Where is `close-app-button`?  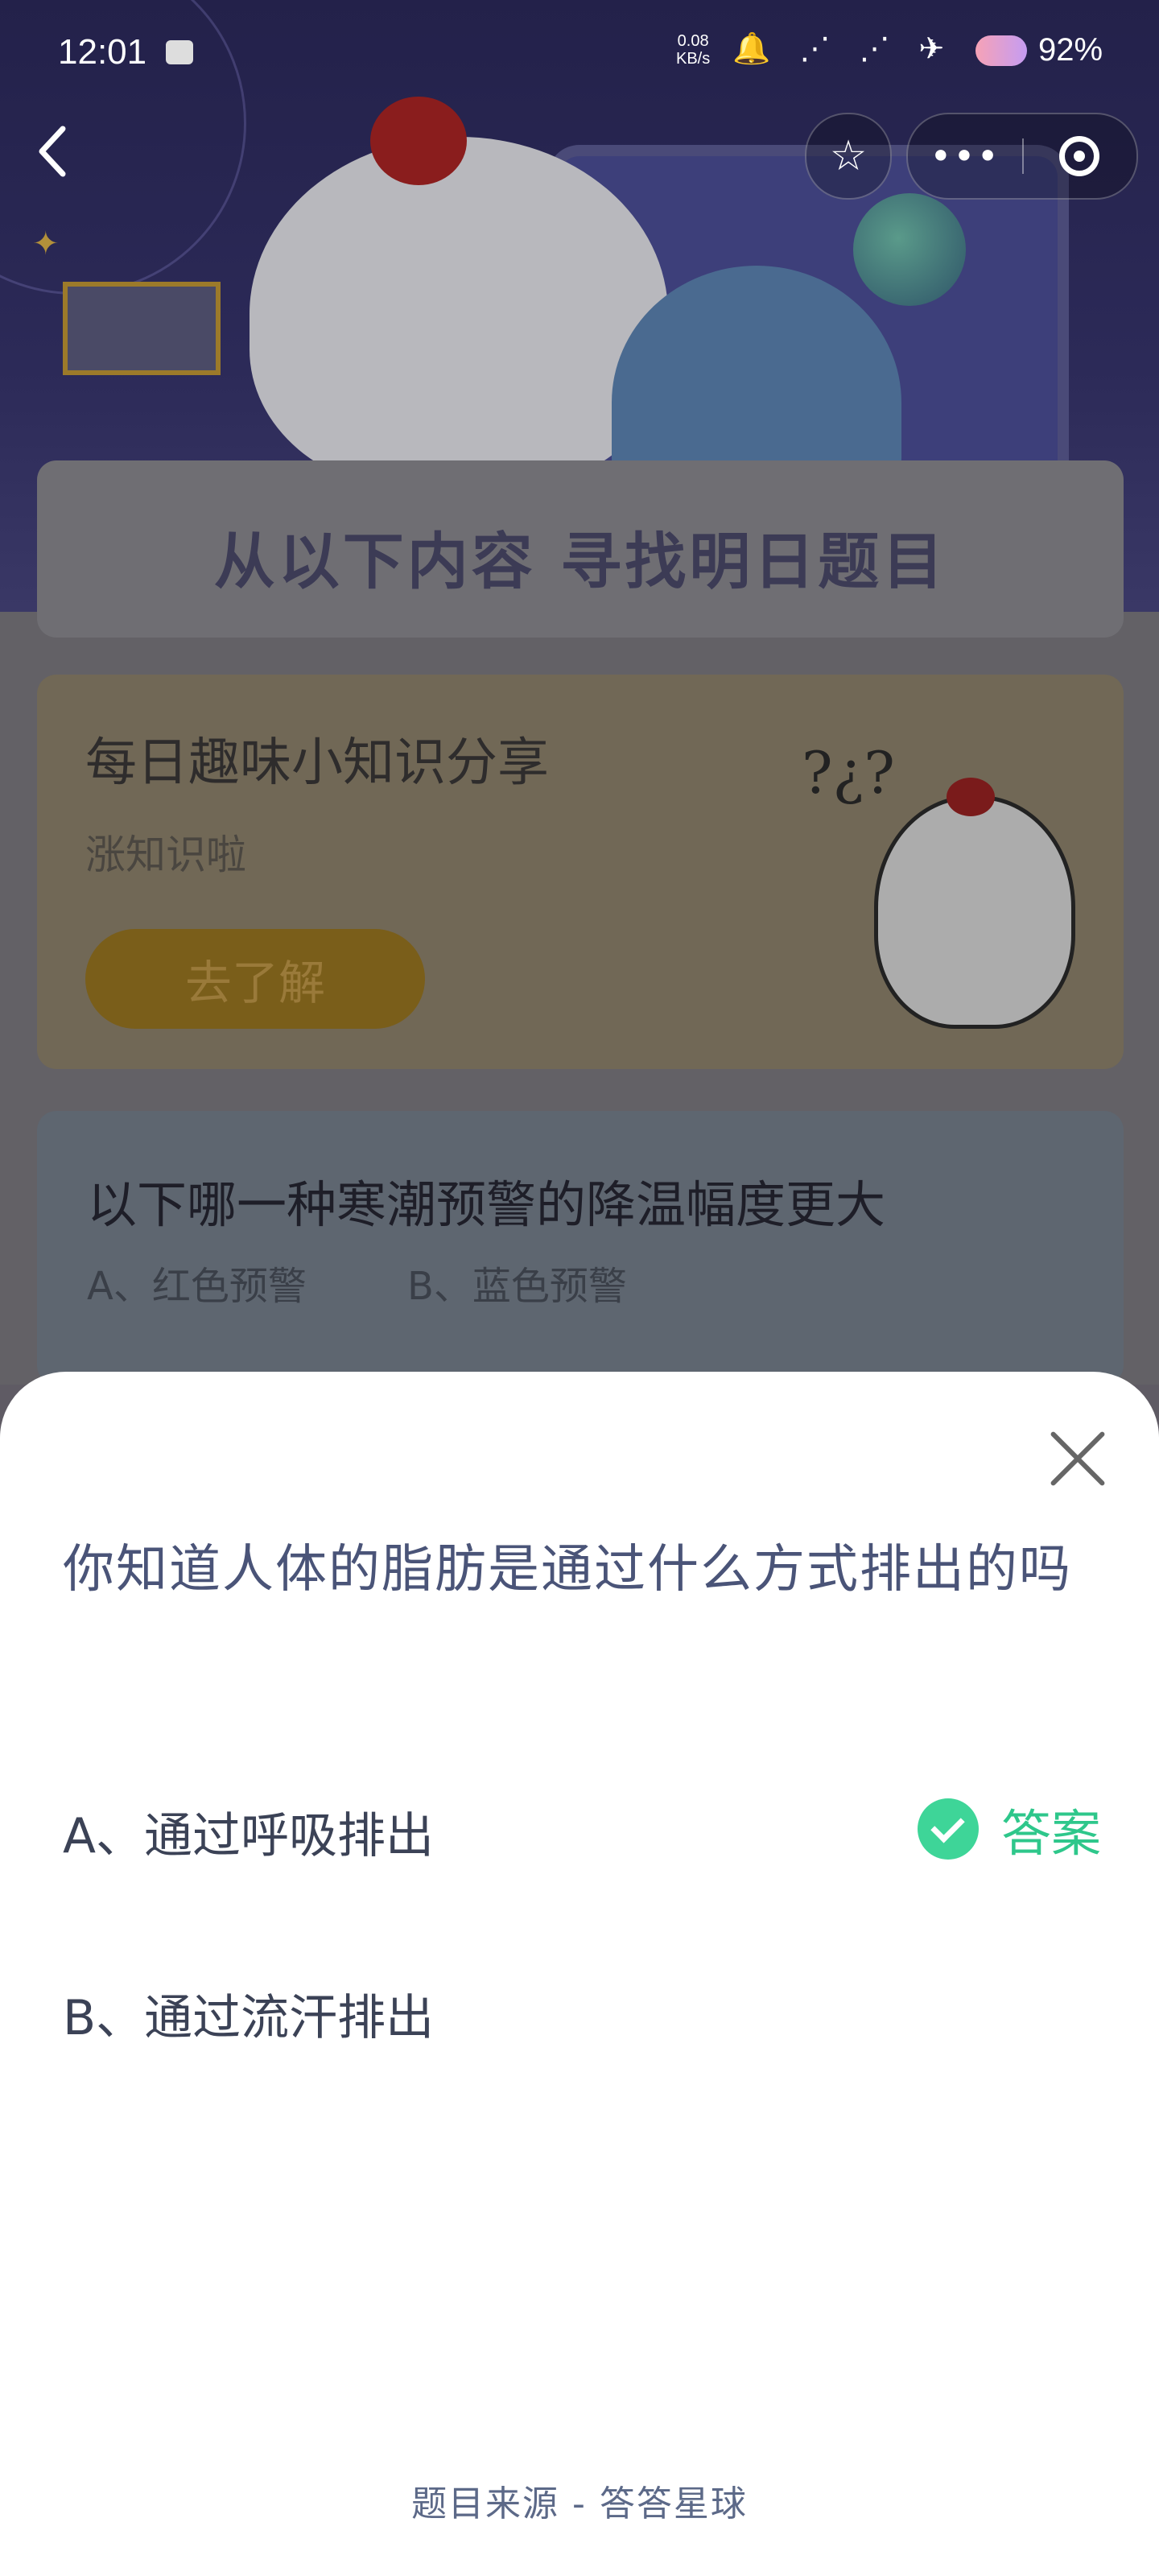
close-app-button is located at coordinates (1079, 156).